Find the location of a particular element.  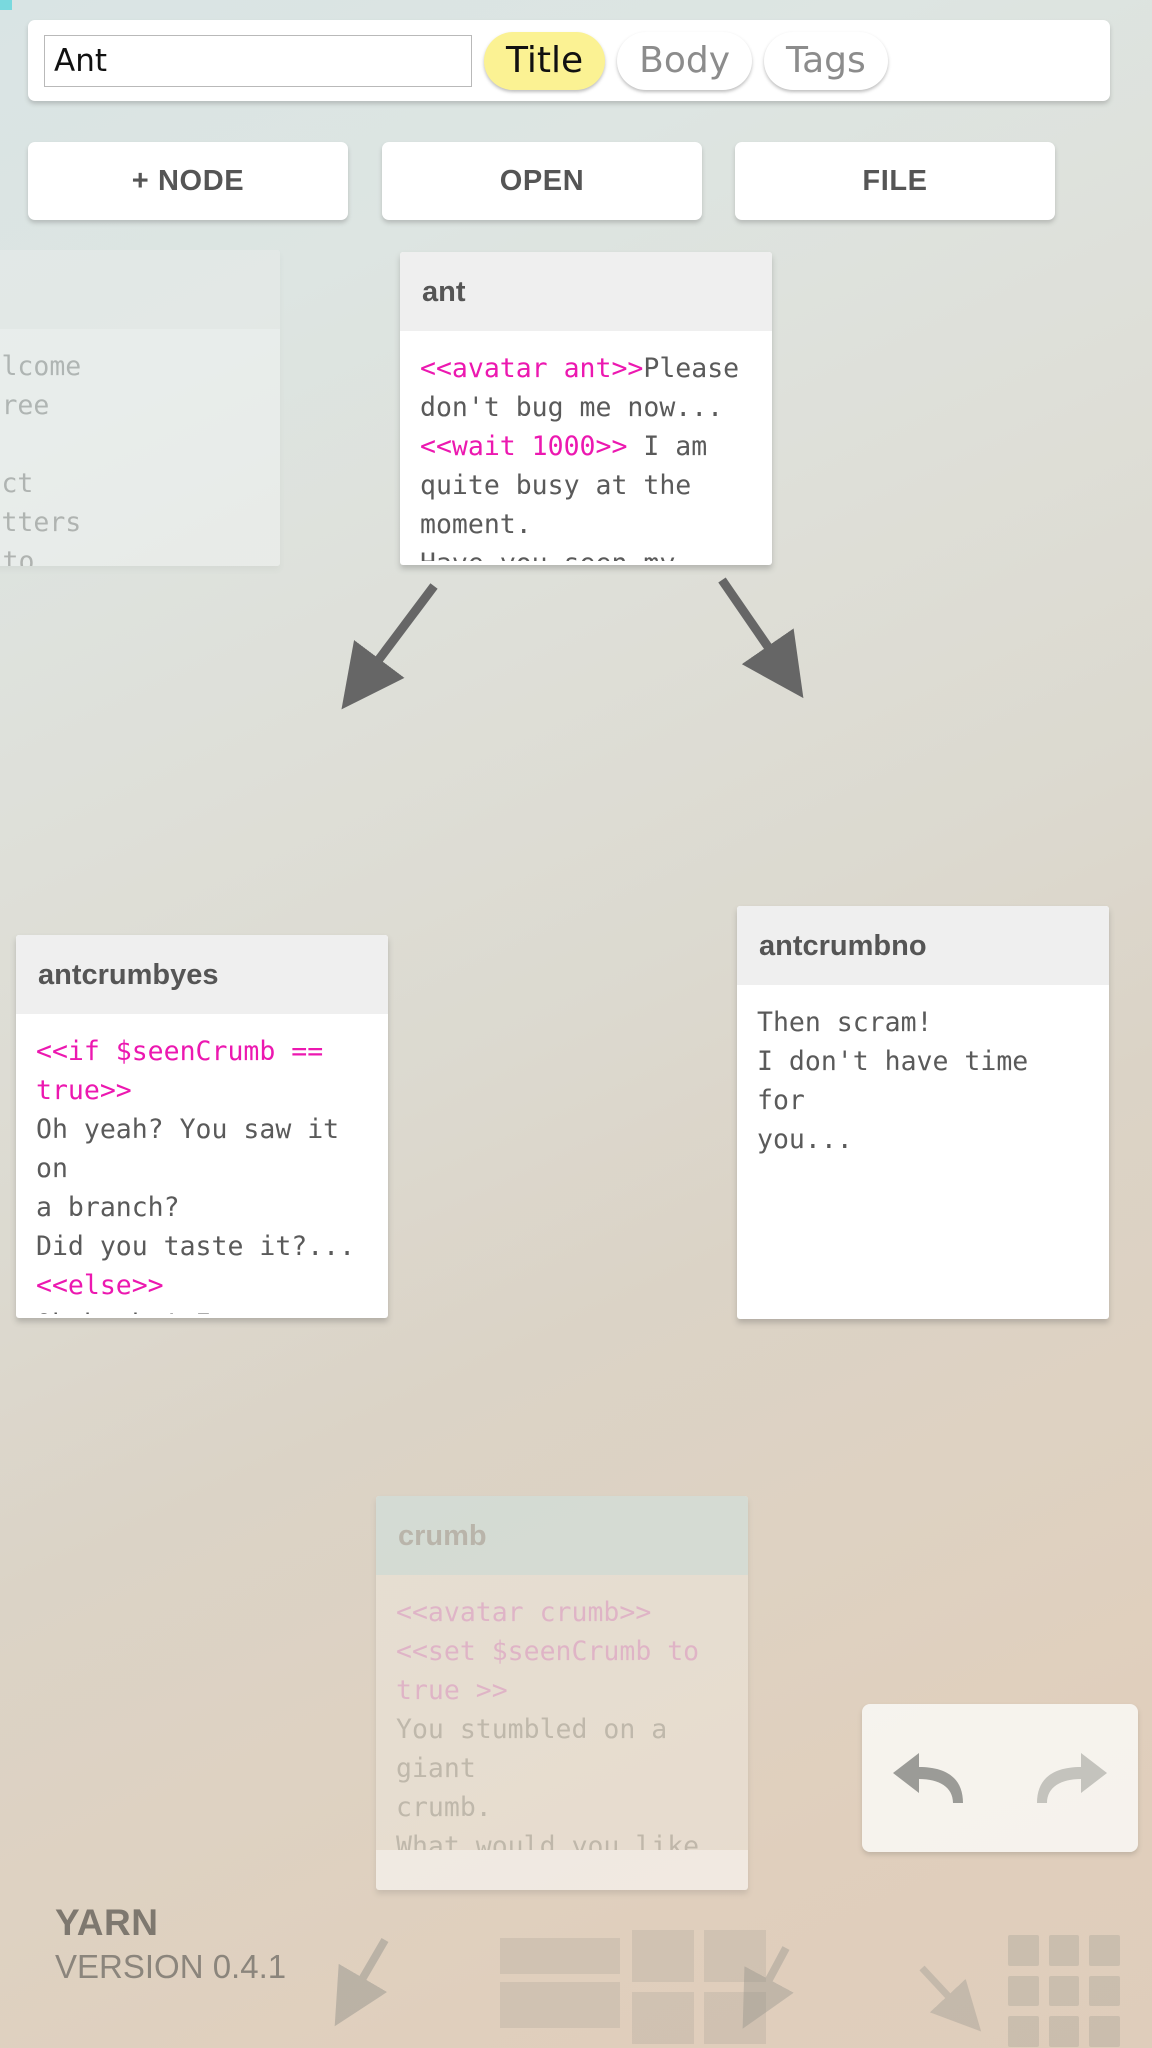

search-input is located at coordinates (258, 60).